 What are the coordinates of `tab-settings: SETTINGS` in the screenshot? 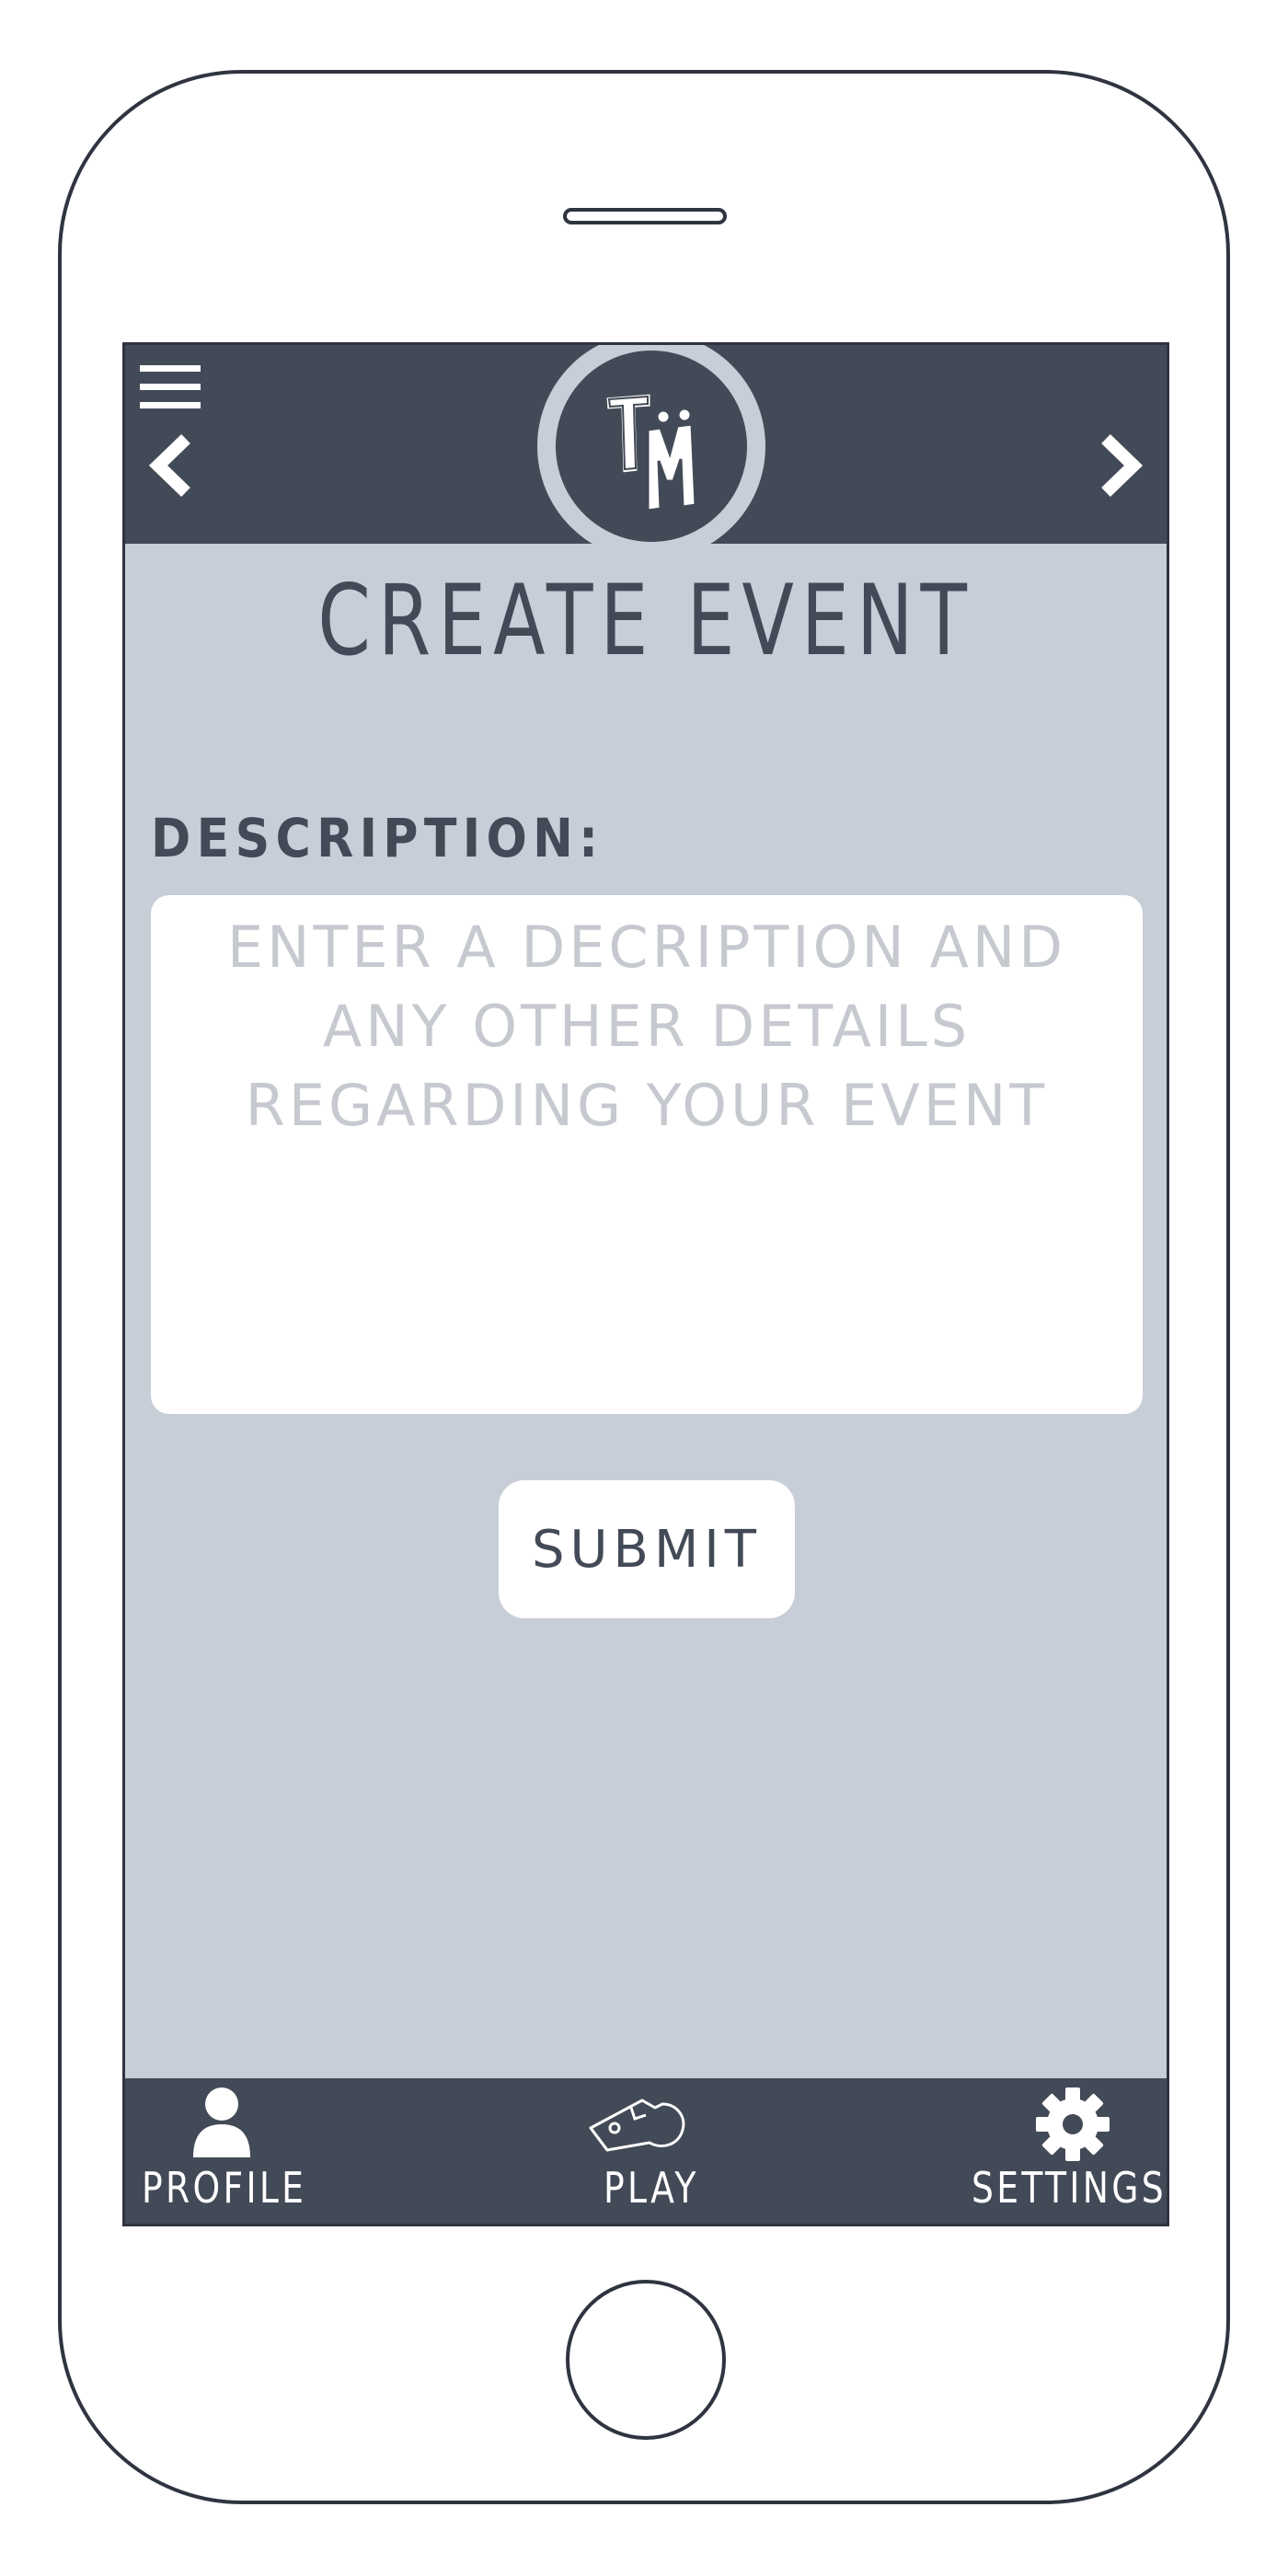 It's located at (1068, 2151).